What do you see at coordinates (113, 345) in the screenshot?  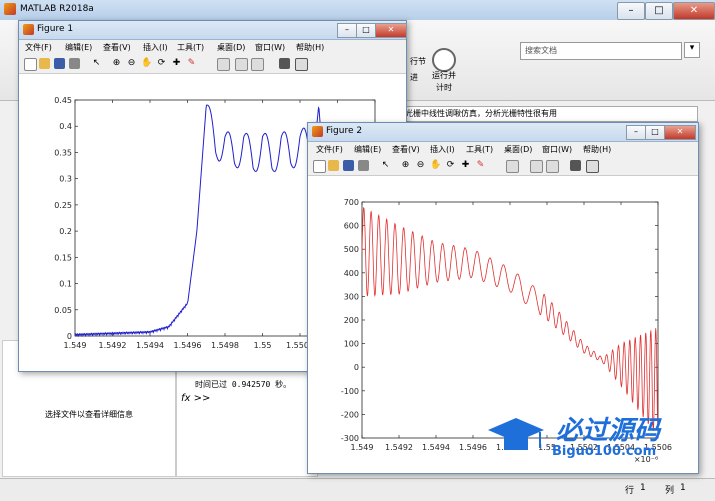 I see `x-tick-label: 1.5492` at bounding box center [113, 345].